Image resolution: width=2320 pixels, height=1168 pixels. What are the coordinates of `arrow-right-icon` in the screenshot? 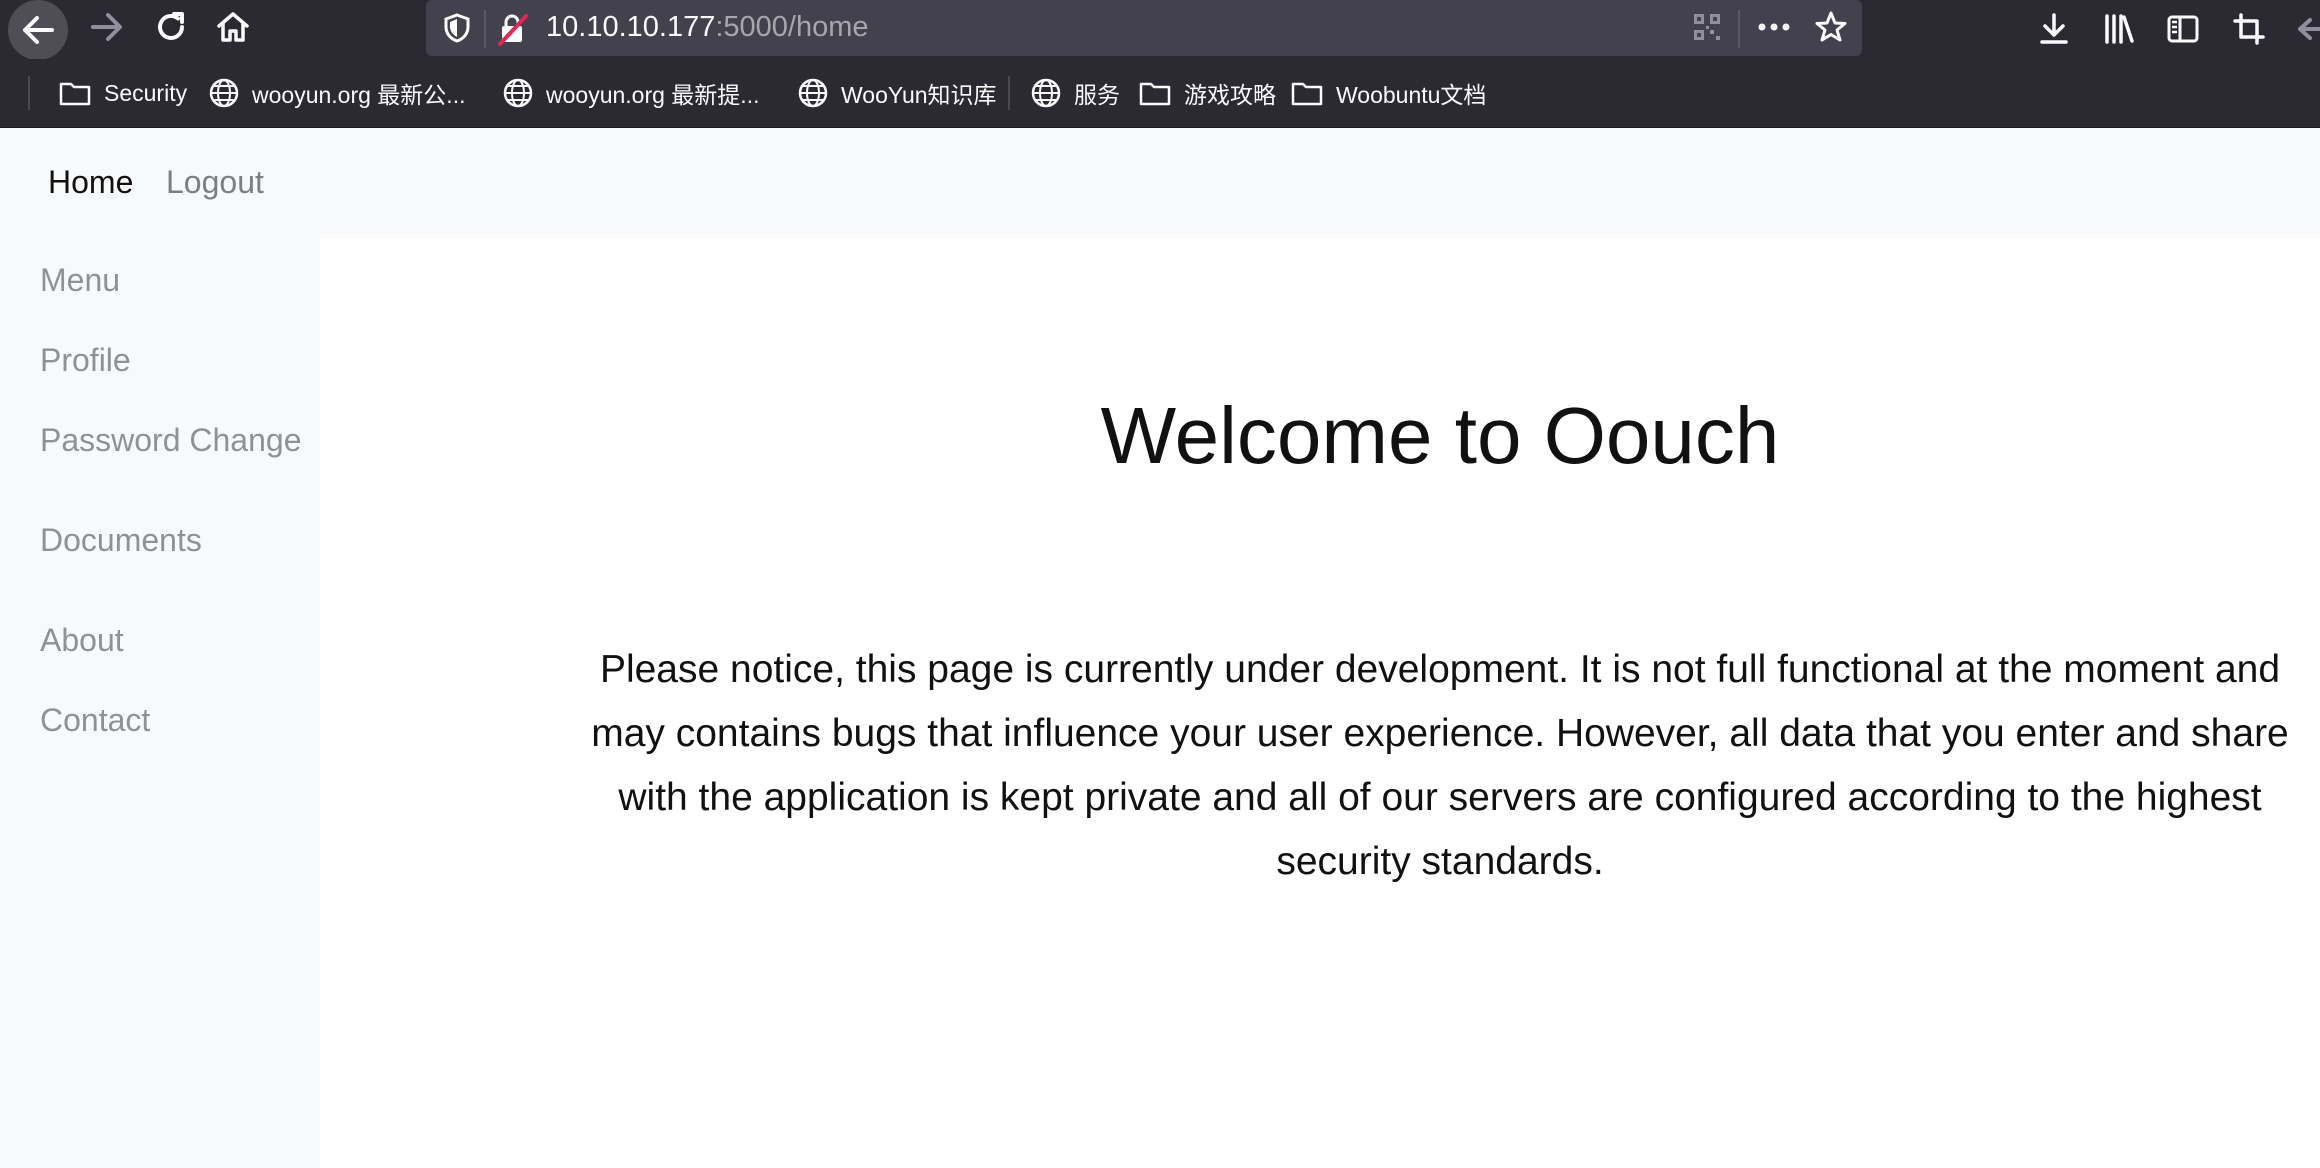 It's located at (107, 29).